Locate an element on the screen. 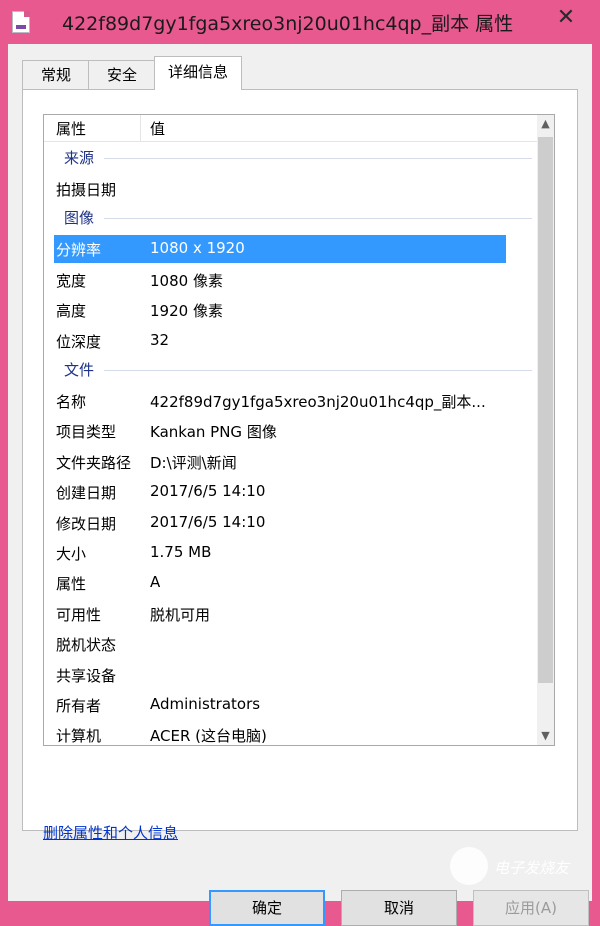 The image size is (600, 926). group-header: 图像 is located at coordinates (79, 218).